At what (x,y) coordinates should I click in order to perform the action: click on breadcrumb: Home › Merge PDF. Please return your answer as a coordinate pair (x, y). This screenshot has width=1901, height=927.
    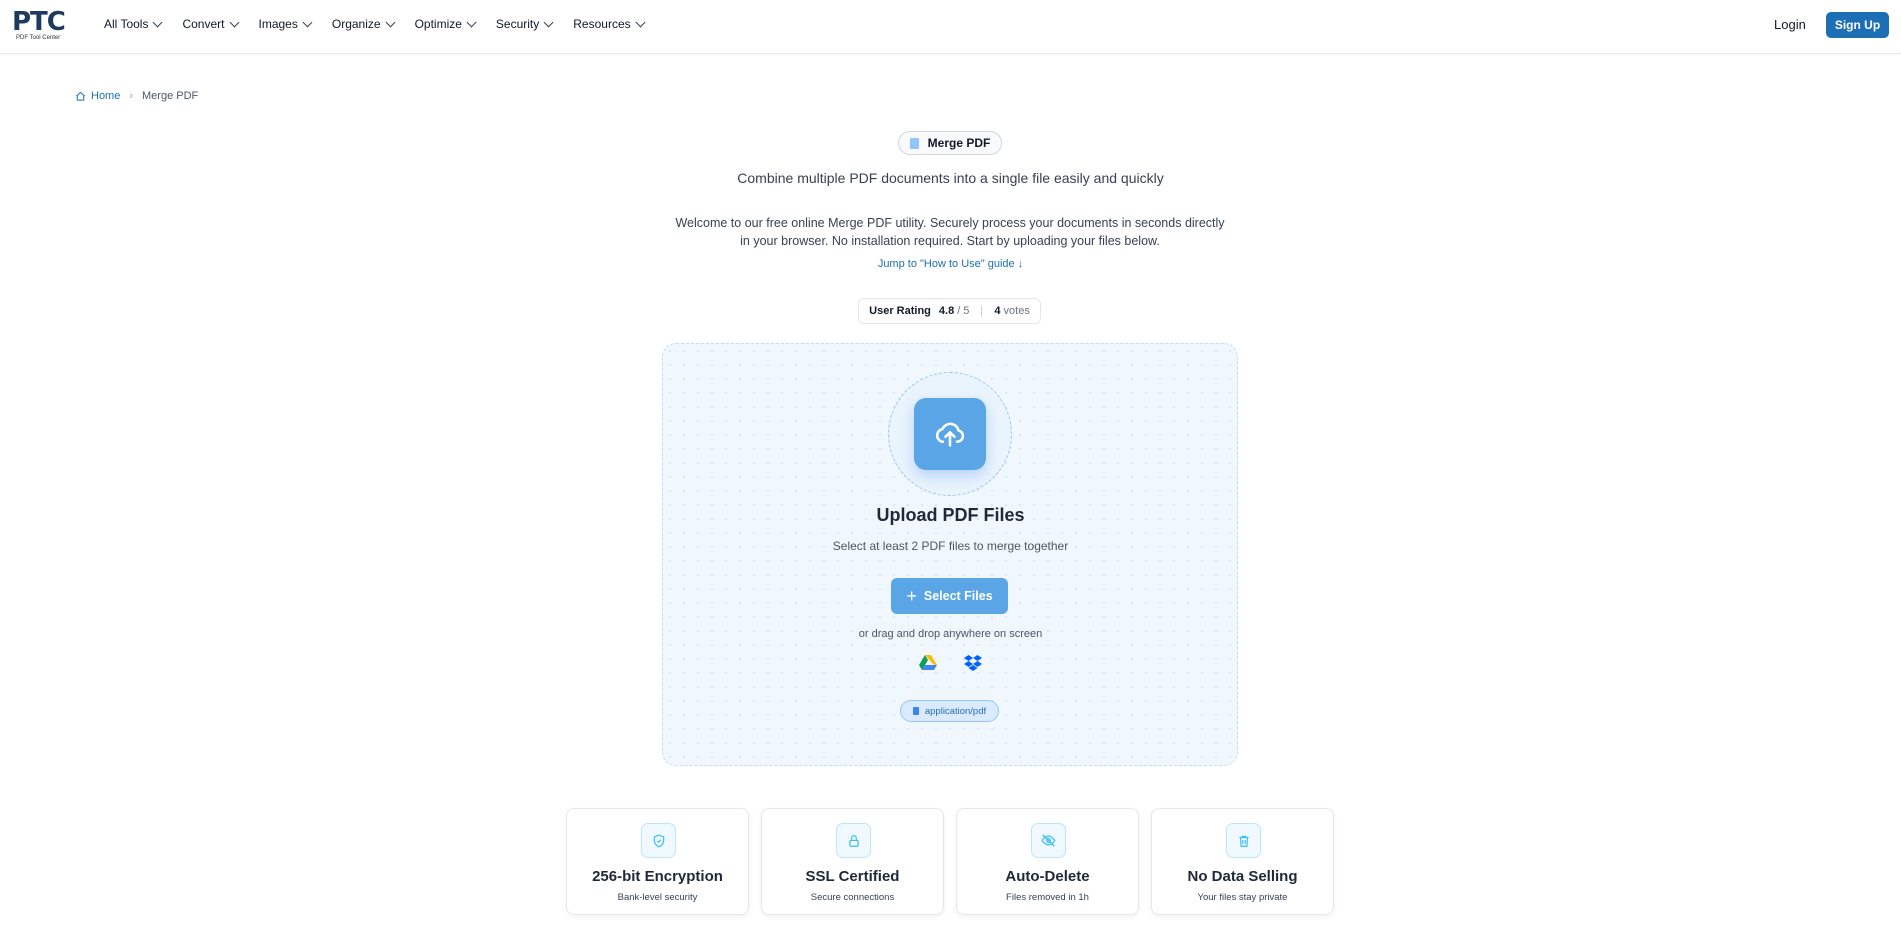
    Looking at the image, I should click on (136, 96).